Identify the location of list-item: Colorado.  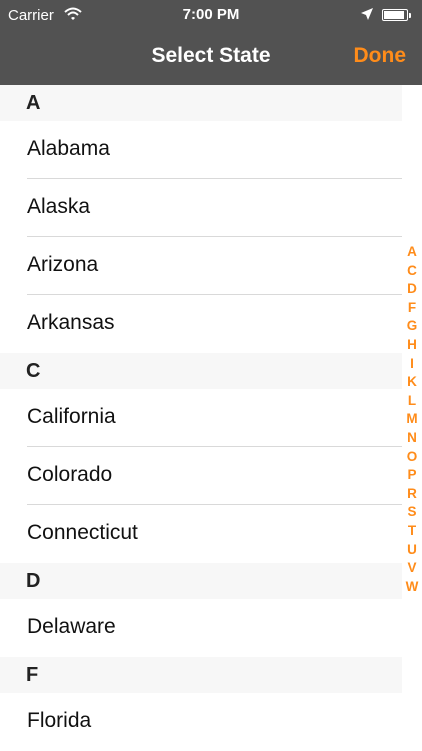
(201, 476).